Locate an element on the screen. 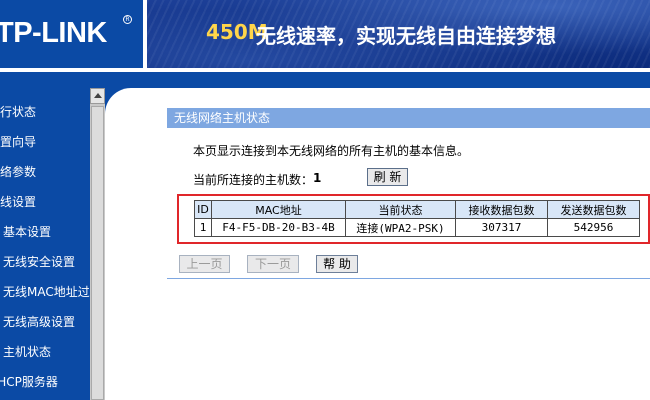  sidebar-scrollbar is located at coordinates (97, 244).